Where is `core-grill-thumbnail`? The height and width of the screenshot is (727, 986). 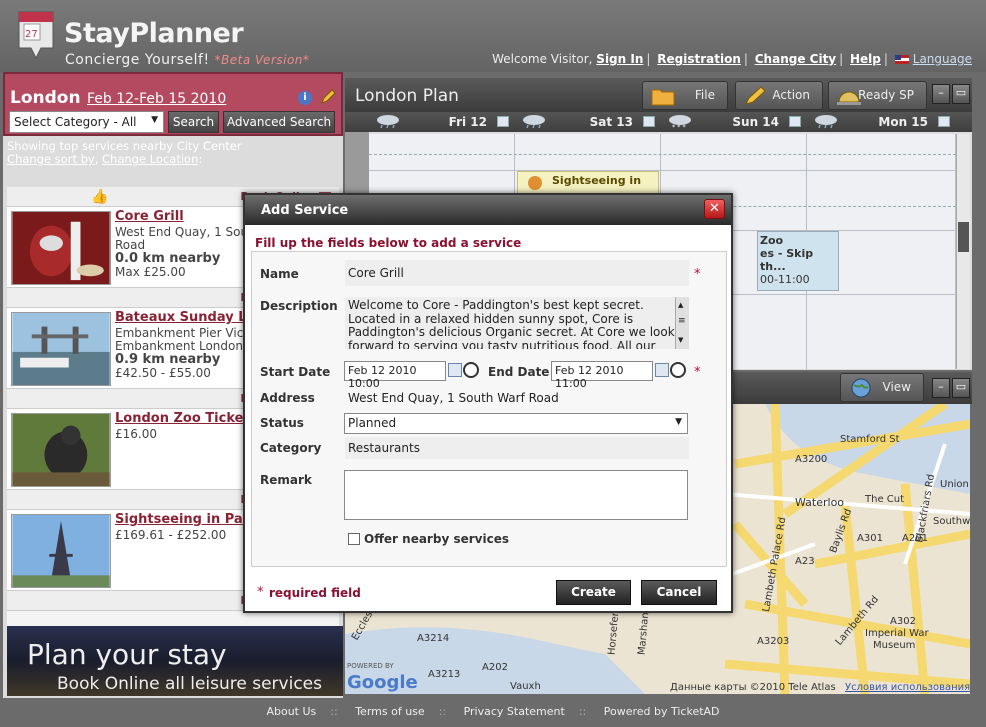 core-grill-thumbnail is located at coordinates (61, 248).